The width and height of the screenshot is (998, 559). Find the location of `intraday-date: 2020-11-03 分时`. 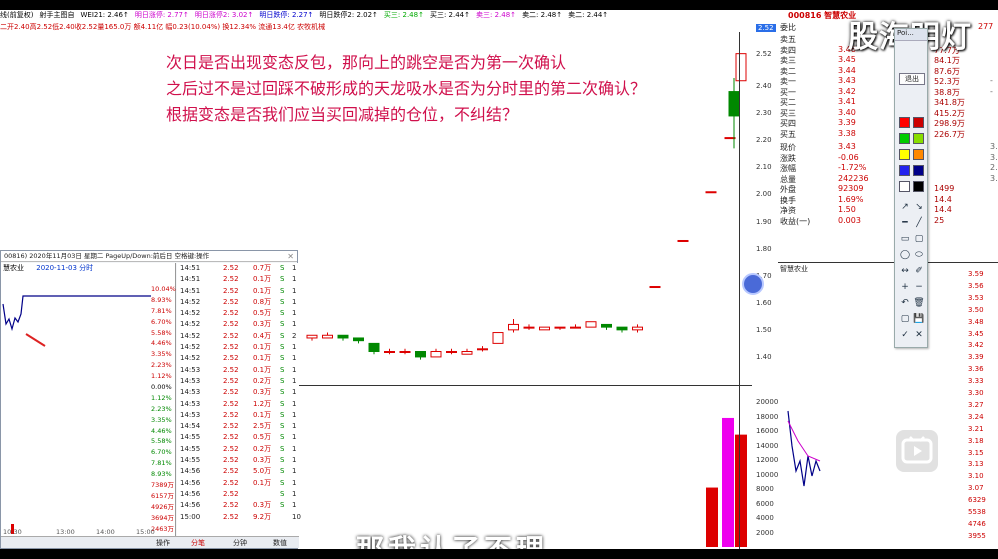

intraday-date: 2020-11-03 分时 is located at coordinates (65, 268).